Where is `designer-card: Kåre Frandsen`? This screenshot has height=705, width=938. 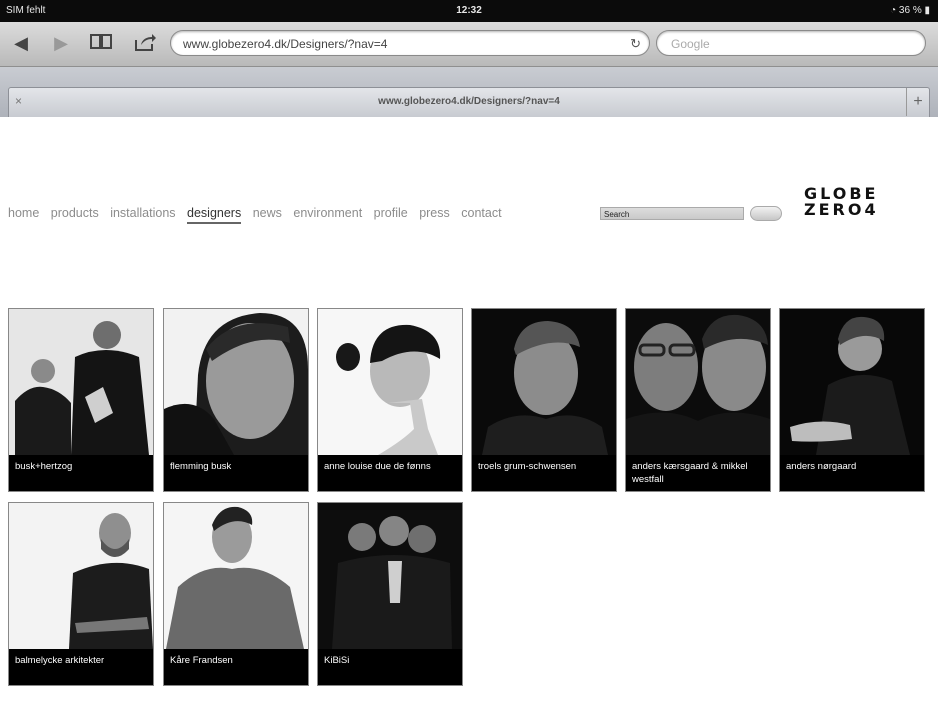 designer-card: Kåre Frandsen is located at coordinates (236, 594).